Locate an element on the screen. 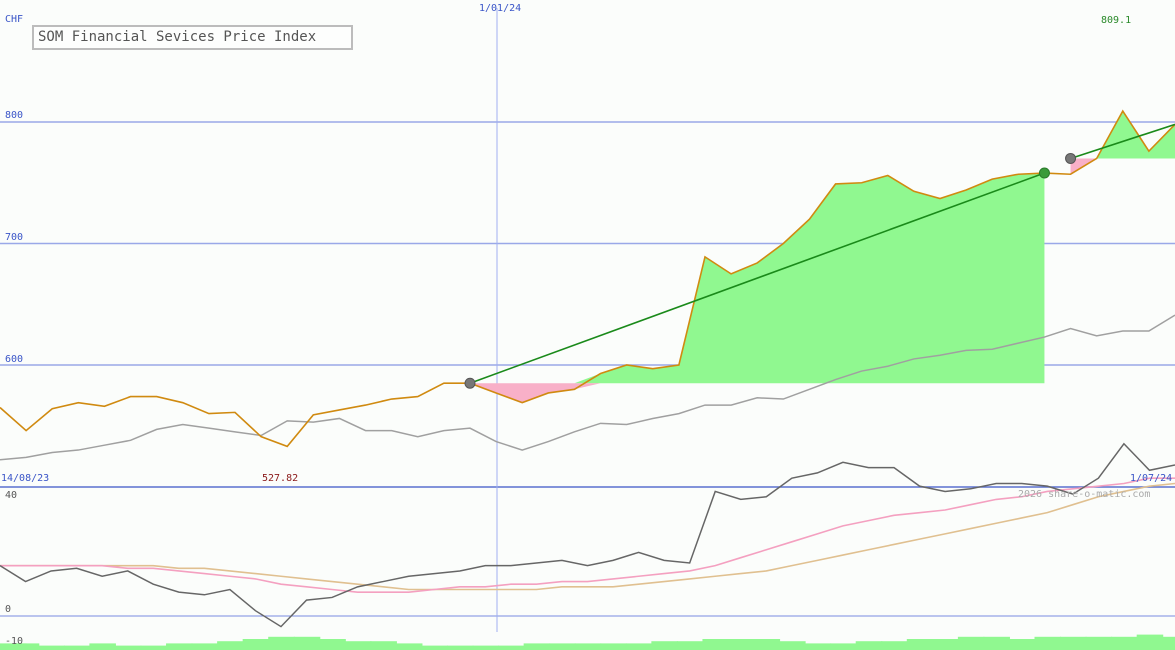 The height and width of the screenshot is (650, 1175). indicator-tick-minus10: -10 is located at coordinates (14, 641).